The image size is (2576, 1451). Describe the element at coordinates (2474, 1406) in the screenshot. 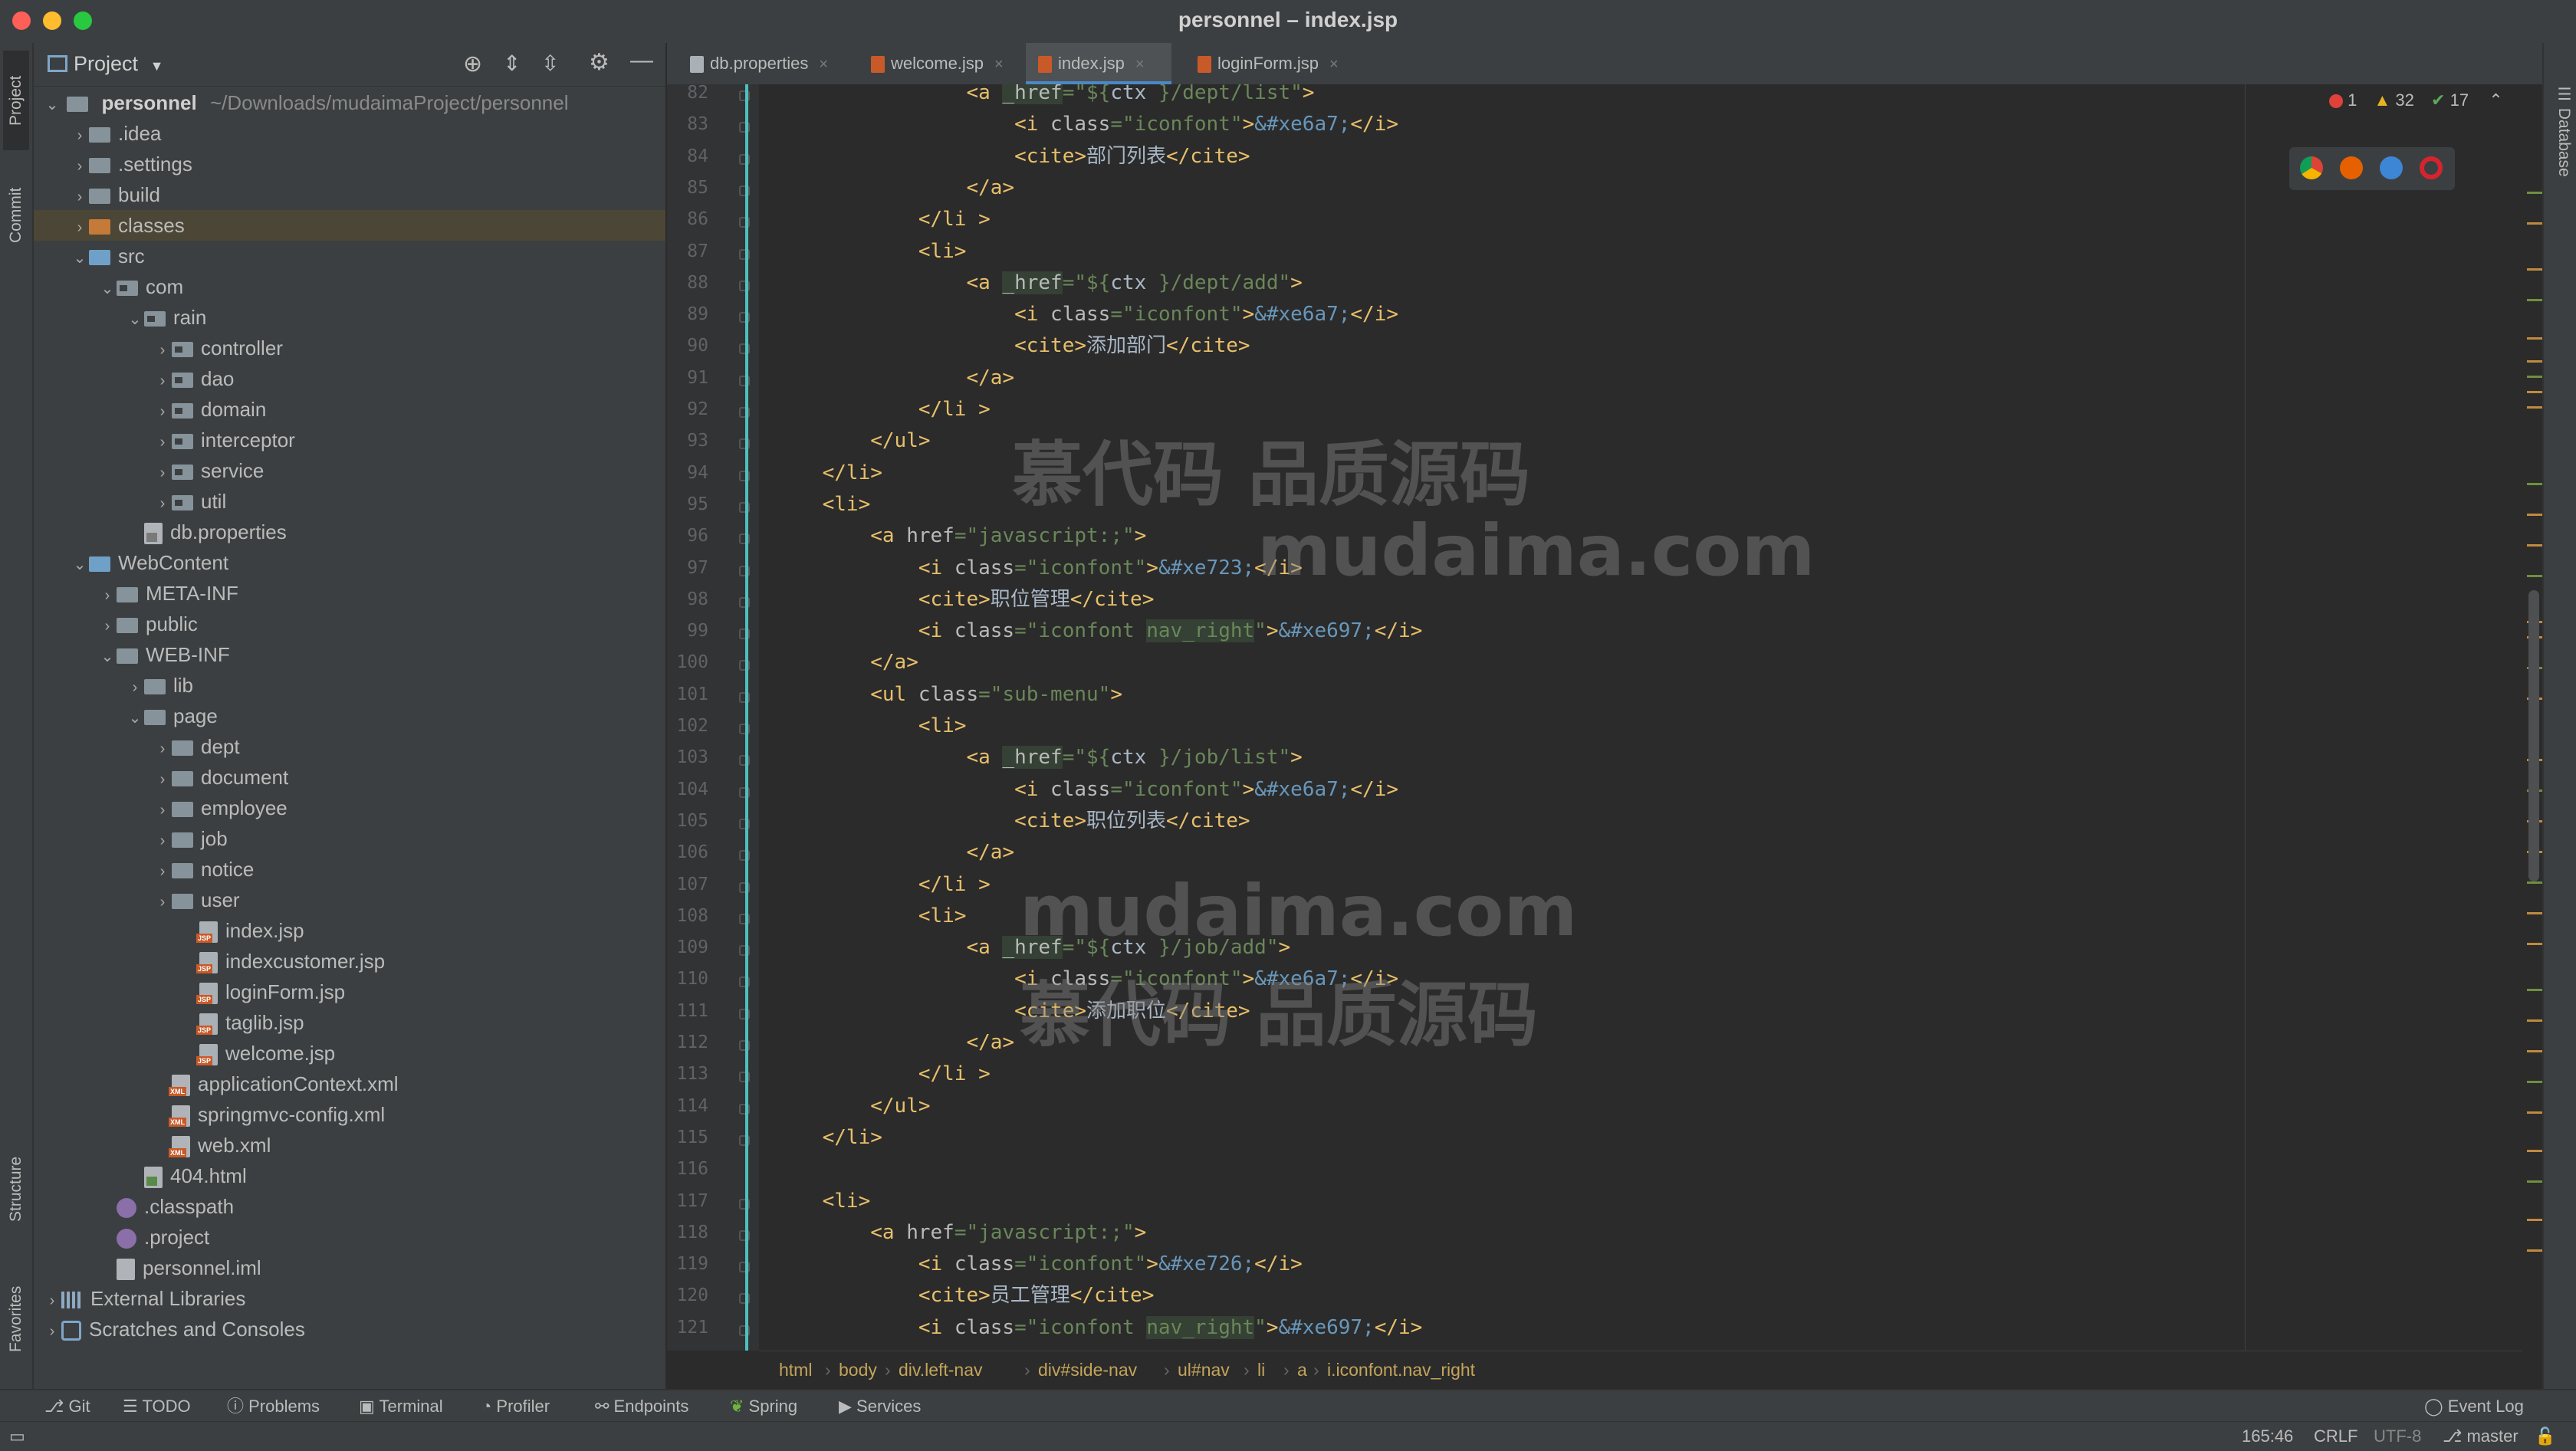

I see `event-log-button: ◯ Event Log` at that location.